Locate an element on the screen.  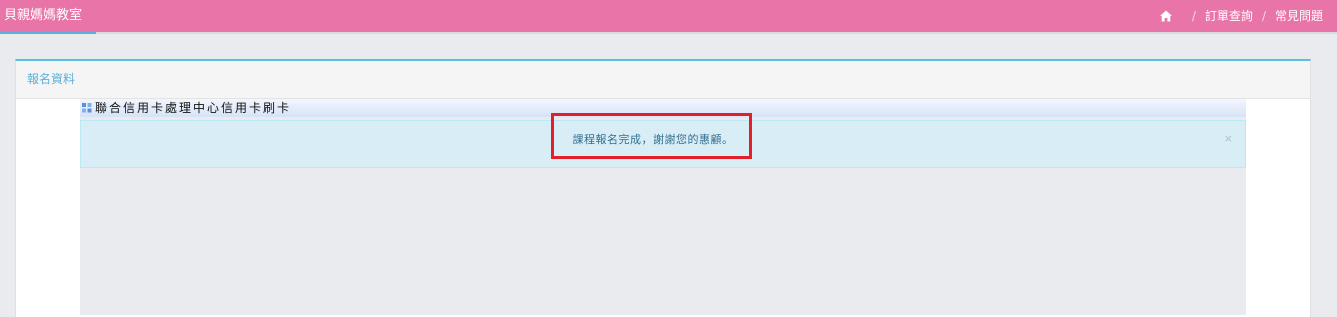
top-nav-links: / 訂單查詢 / 常見問題 is located at coordinates (1241, 16).